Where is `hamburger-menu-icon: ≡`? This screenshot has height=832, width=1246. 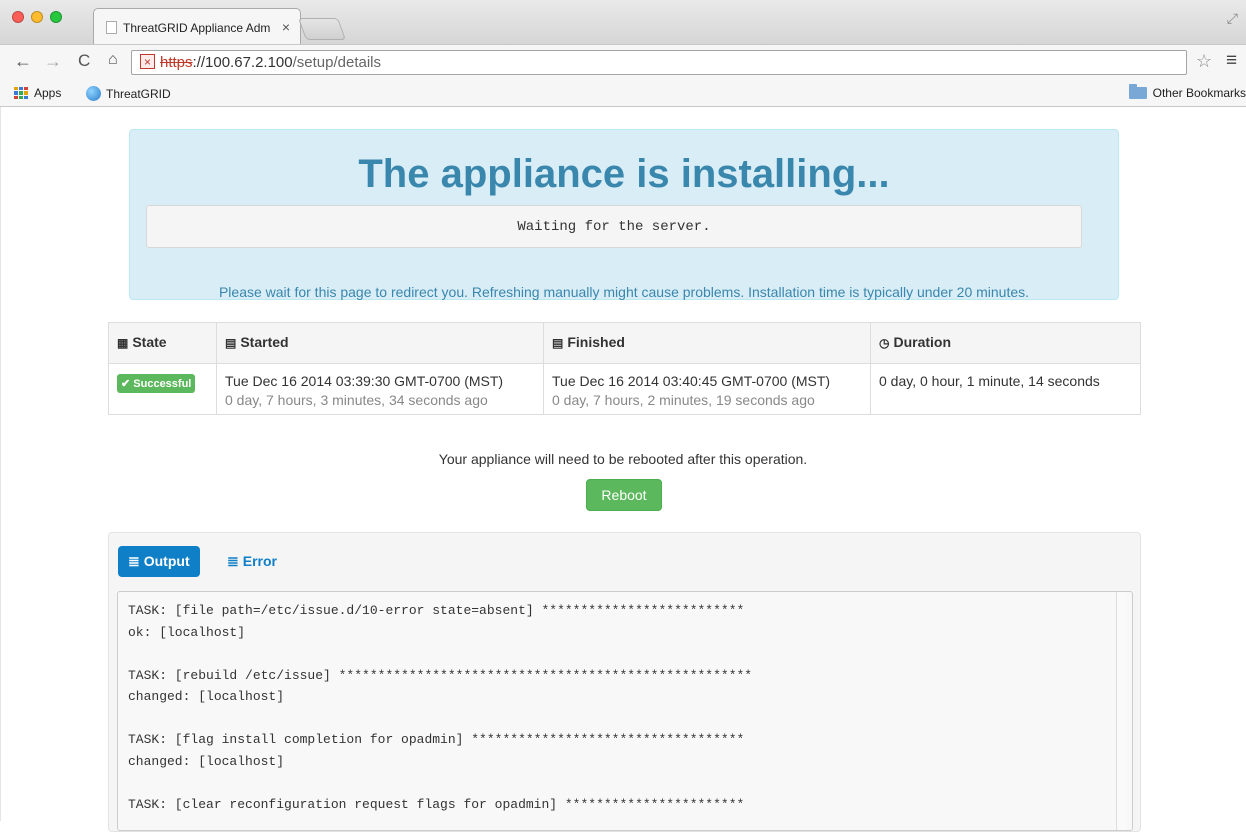
hamburger-menu-icon: ≡ is located at coordinates (1231, 61).